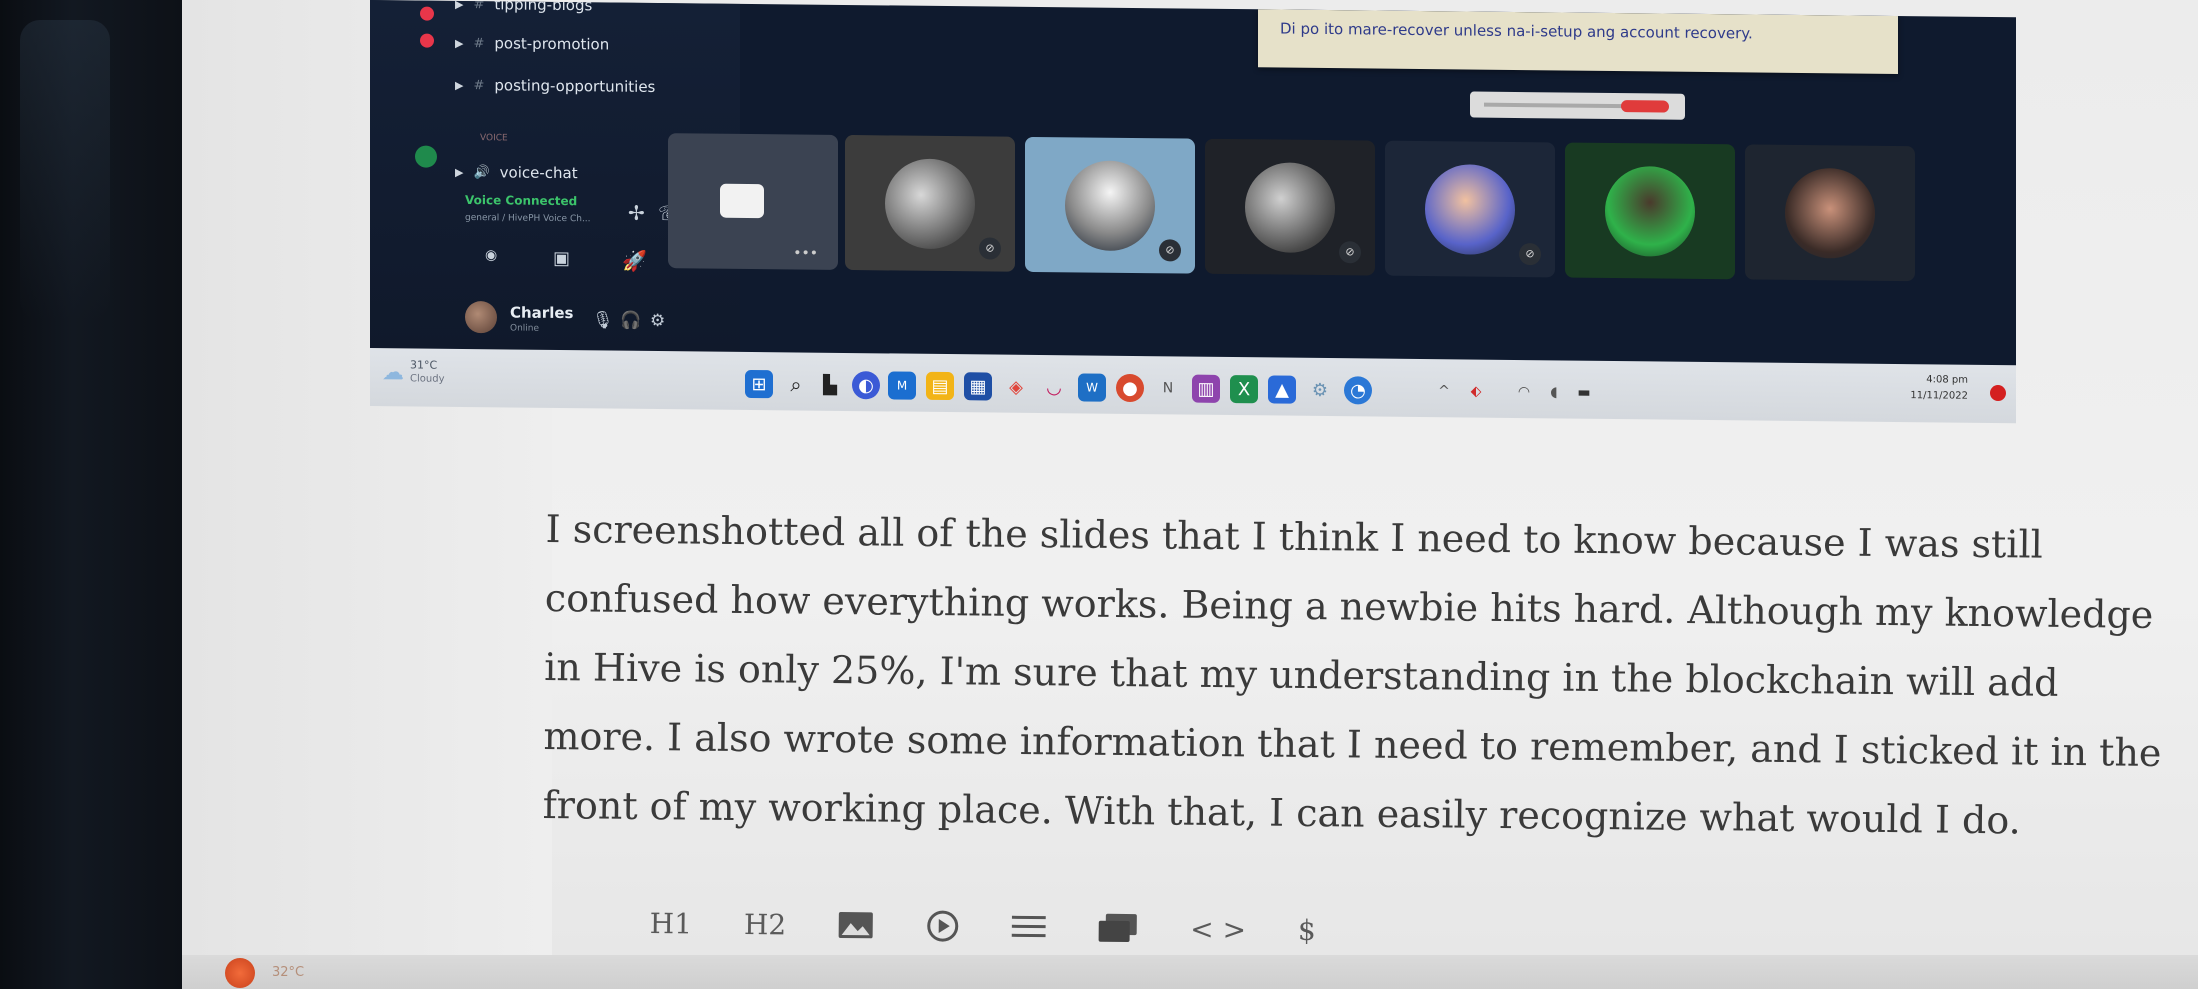 The width and height of the screenshot is (2198, 989). Describe the element at coordinates (1554, 105) in the screenshot. I see `notice-bar-track` at that location.